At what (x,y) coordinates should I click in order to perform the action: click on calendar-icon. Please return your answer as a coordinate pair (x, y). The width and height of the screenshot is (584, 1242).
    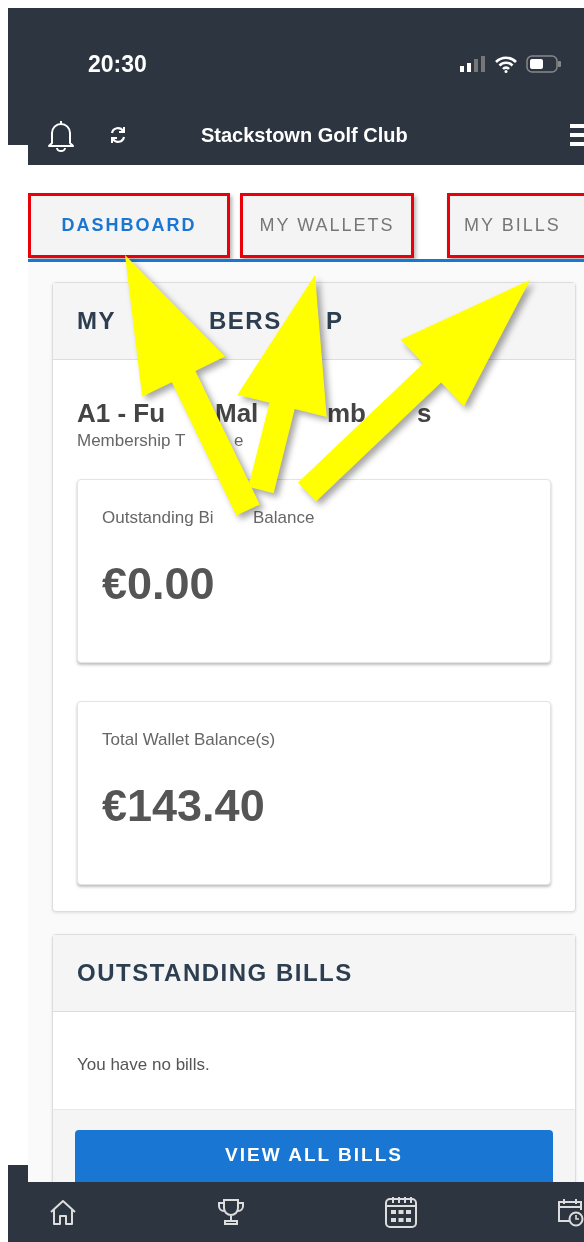
    Looking at the image, I should click on (401, 1212).